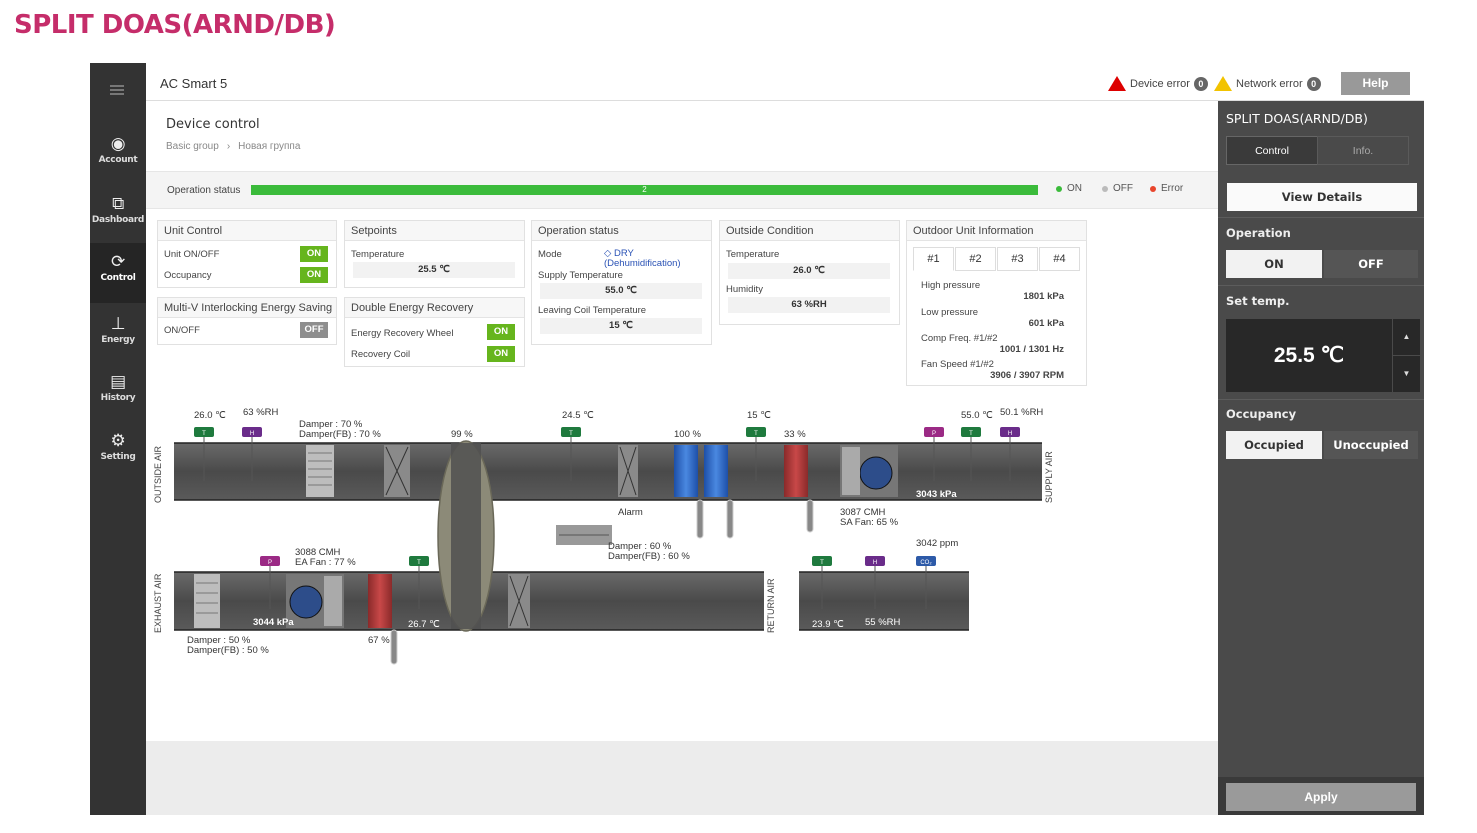 The image size is (1477, 833). Describe the element at coordinates (875, 563) in the screenshot. I see `sensor-h-ra: H` at that location.